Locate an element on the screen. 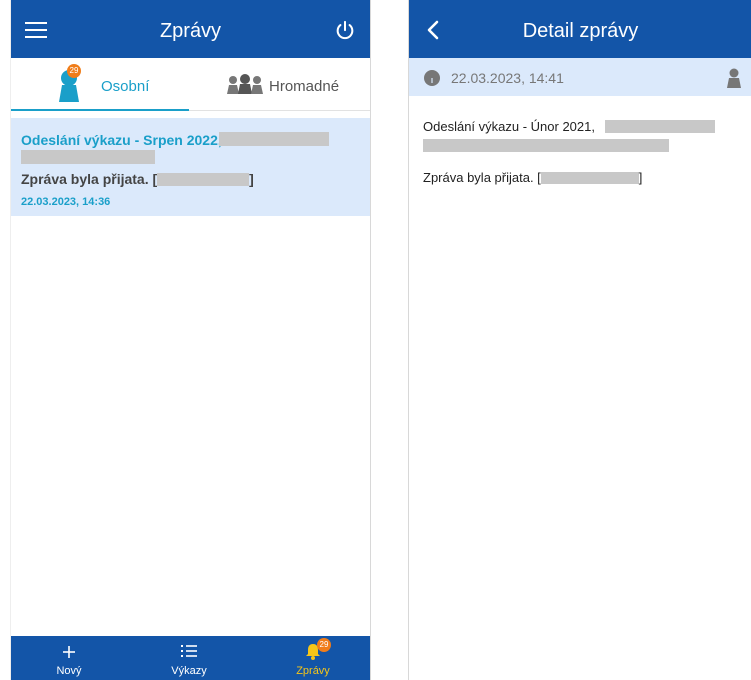 The width and height of the screenshot is (751, 680). message-meta-bar: 22.03.2023, 14:41 is located at coordinates (580, 77).